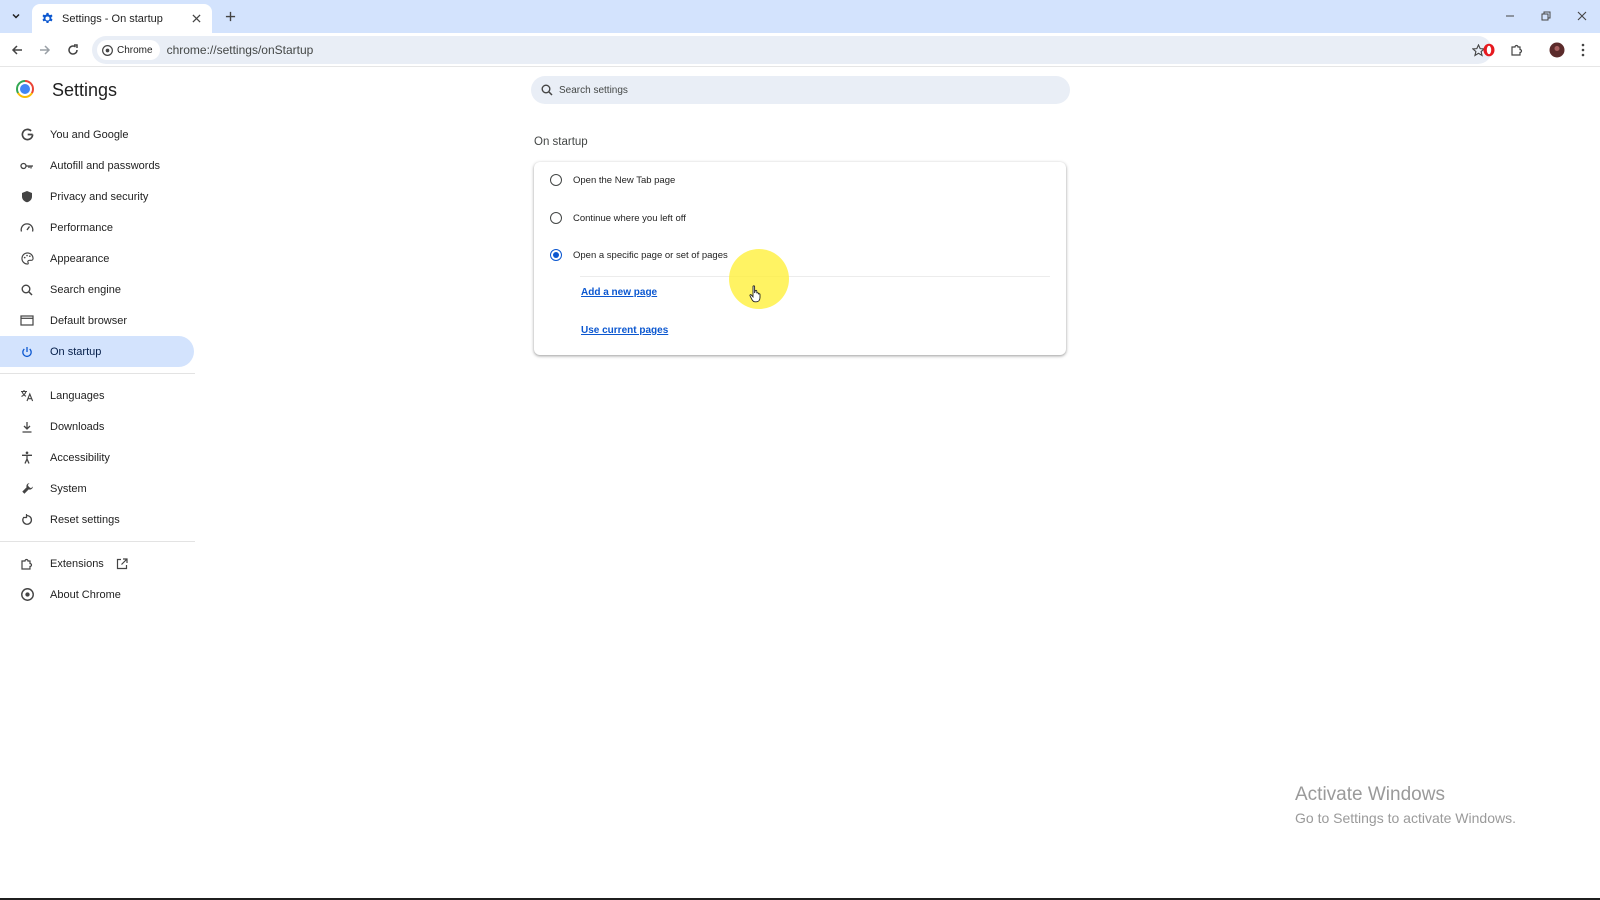 The image size is (1600, 900). I want to click on new-tab-button, so click(230, 16).